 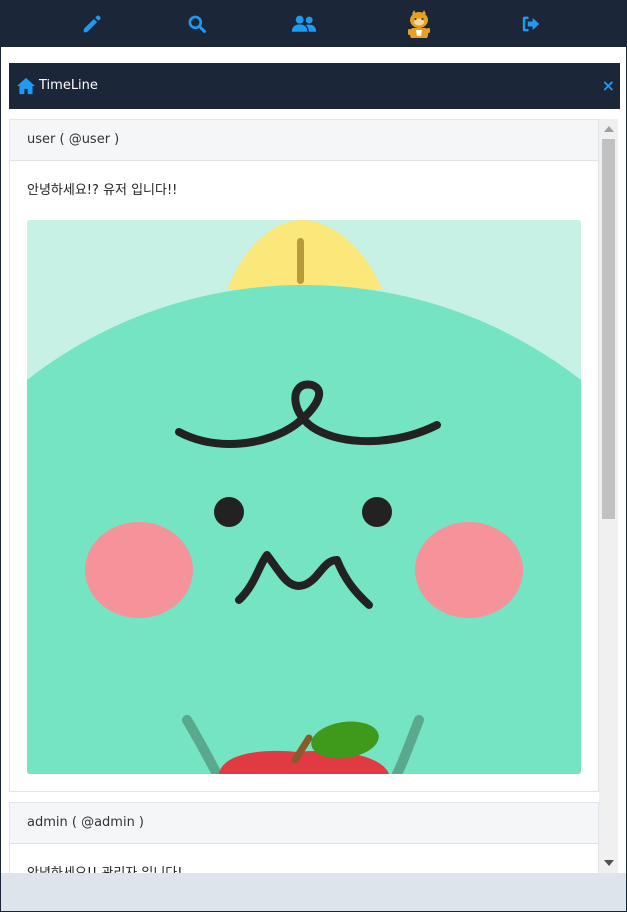 I want to click on sign-out-icon, so click(x=531, y=24).